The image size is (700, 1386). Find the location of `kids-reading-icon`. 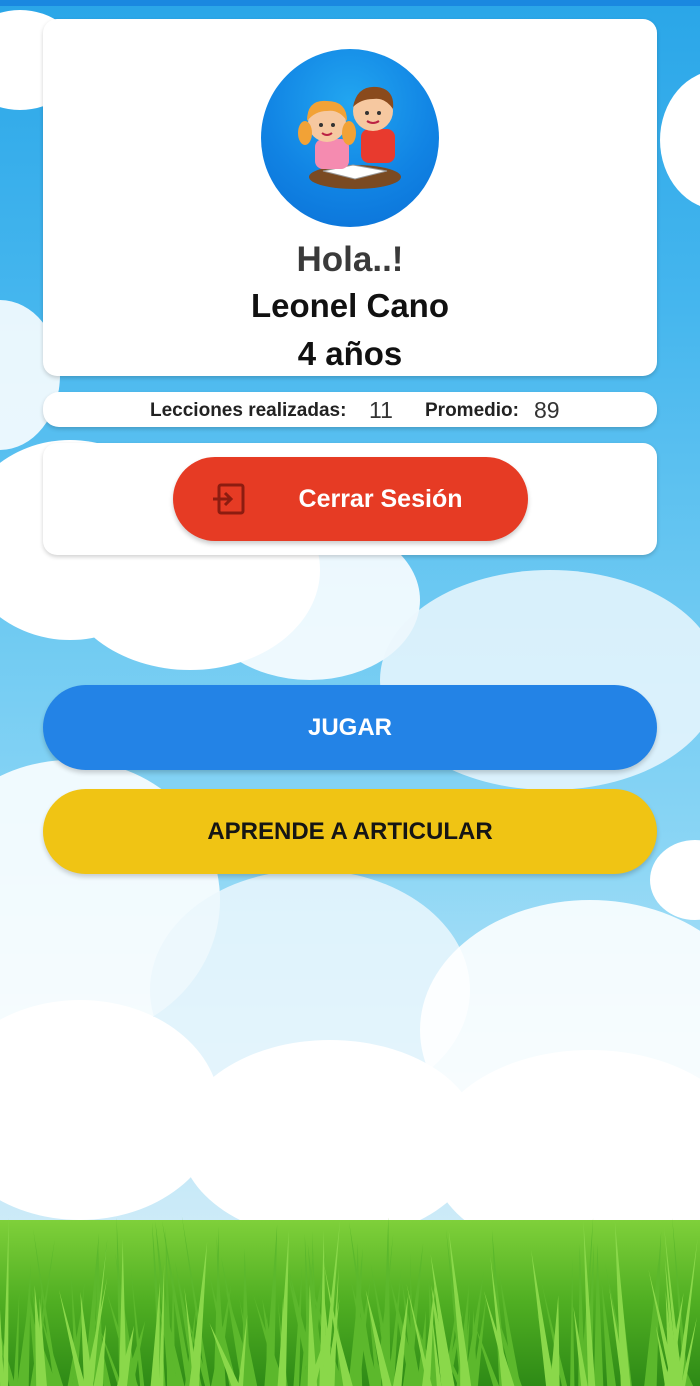

kids-reading-icon is located at coordinates (349, 137).